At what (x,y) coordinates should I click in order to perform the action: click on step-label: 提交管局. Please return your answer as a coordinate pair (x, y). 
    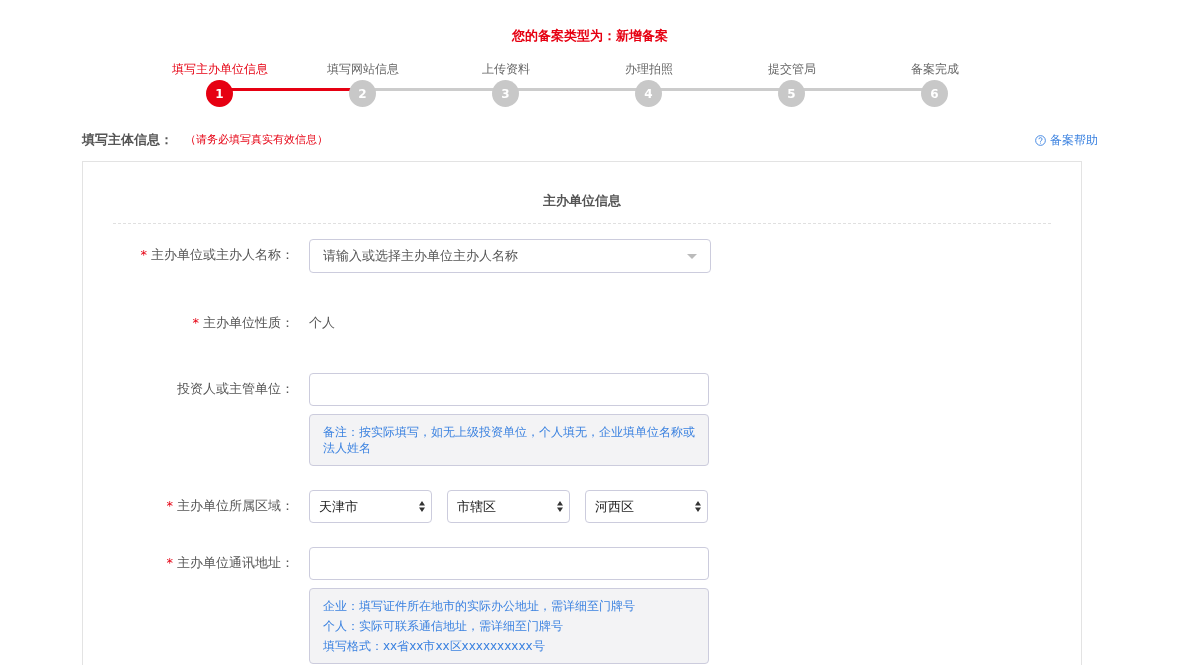
    Looking at the image, I should click on (791, 69).